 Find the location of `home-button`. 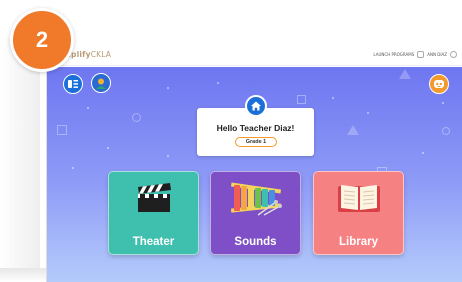

home-button is located at coordinates (256, 106).